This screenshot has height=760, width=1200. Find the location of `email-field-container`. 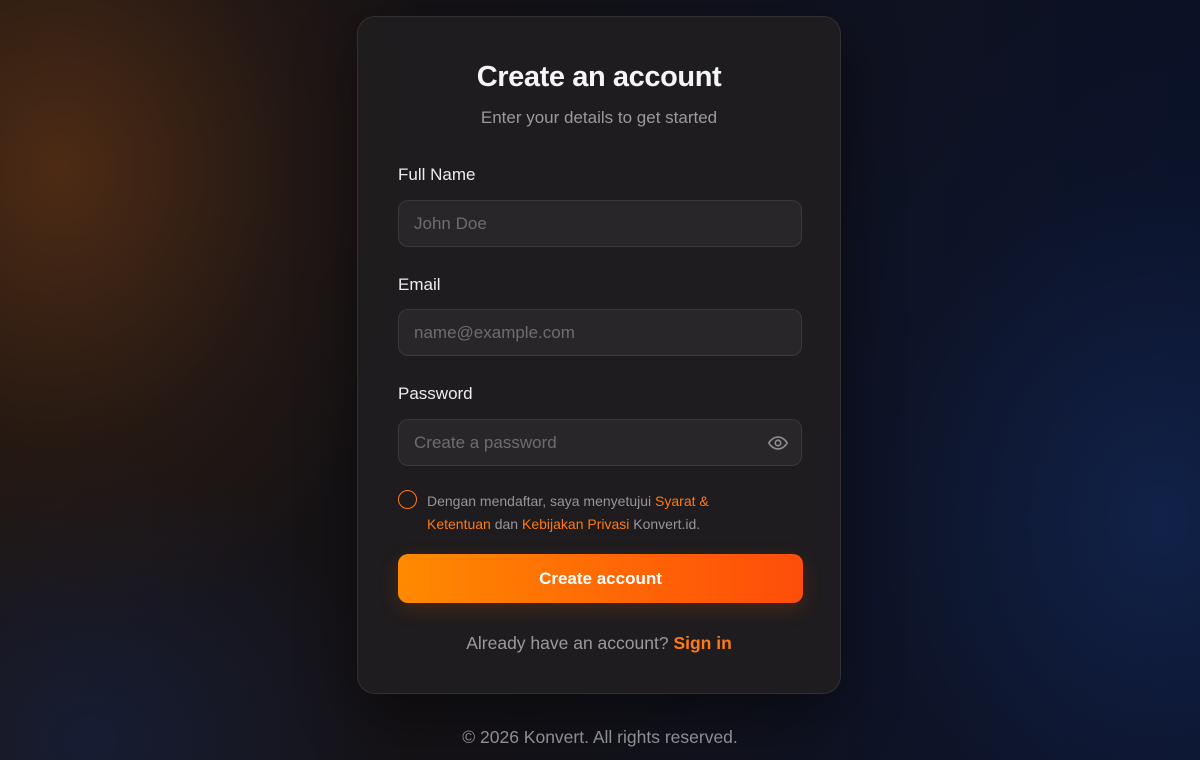

email-field-container is located at coordinates (600, 332).